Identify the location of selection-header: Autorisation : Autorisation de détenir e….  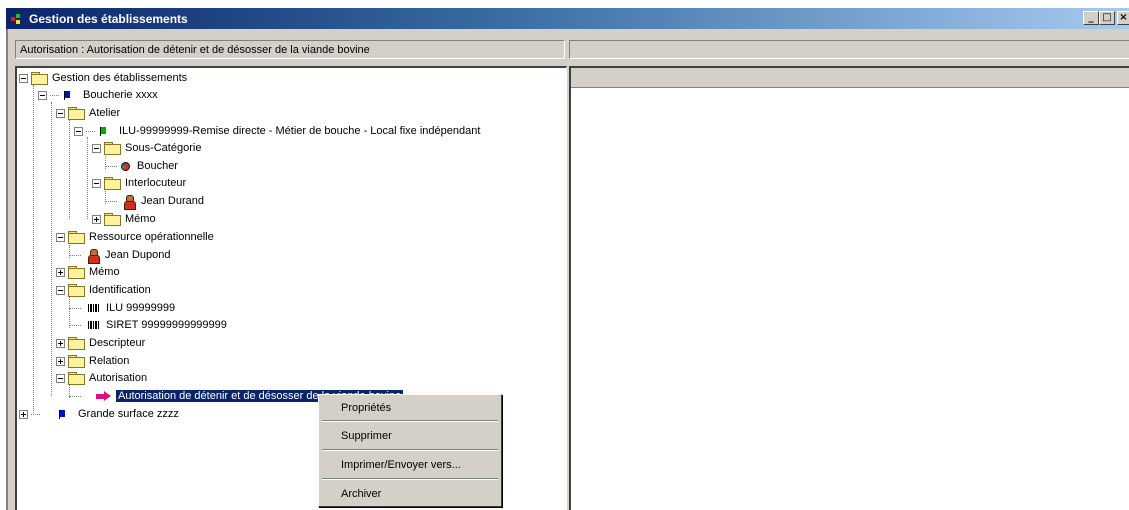
(290, 49).